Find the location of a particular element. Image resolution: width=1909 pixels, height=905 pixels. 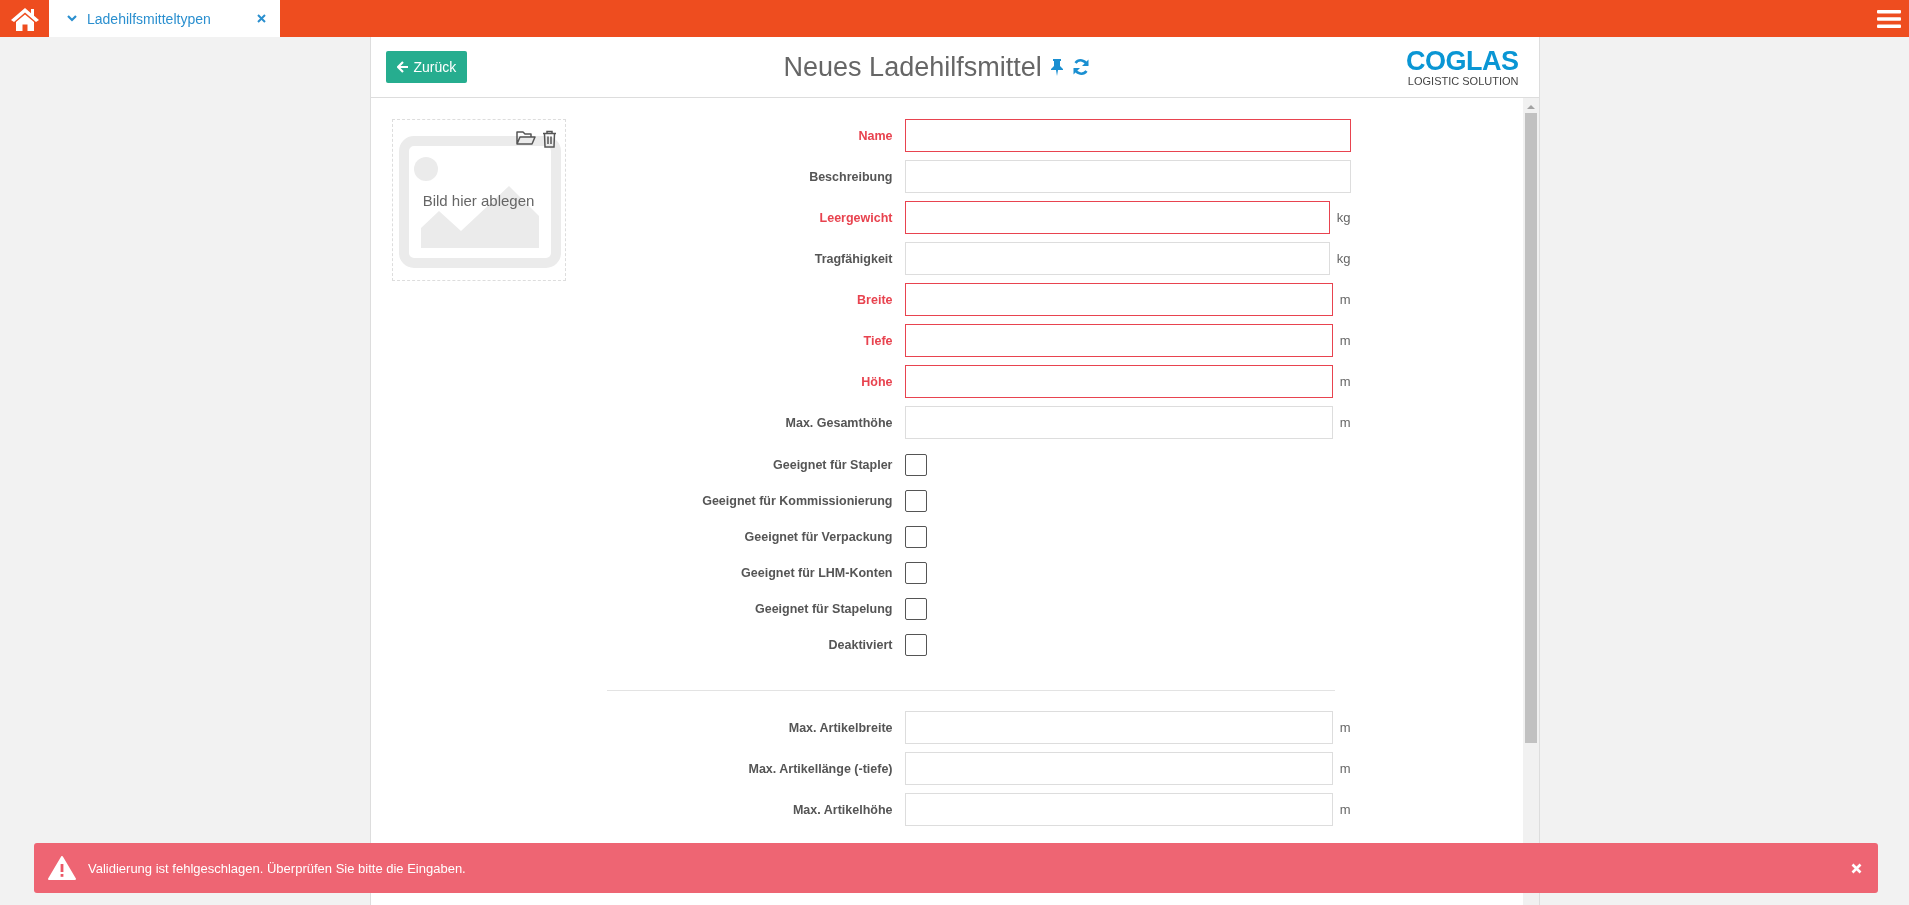

field-label: Max. Artikellänge (-tiefe) is located at coordinates (820, 768).